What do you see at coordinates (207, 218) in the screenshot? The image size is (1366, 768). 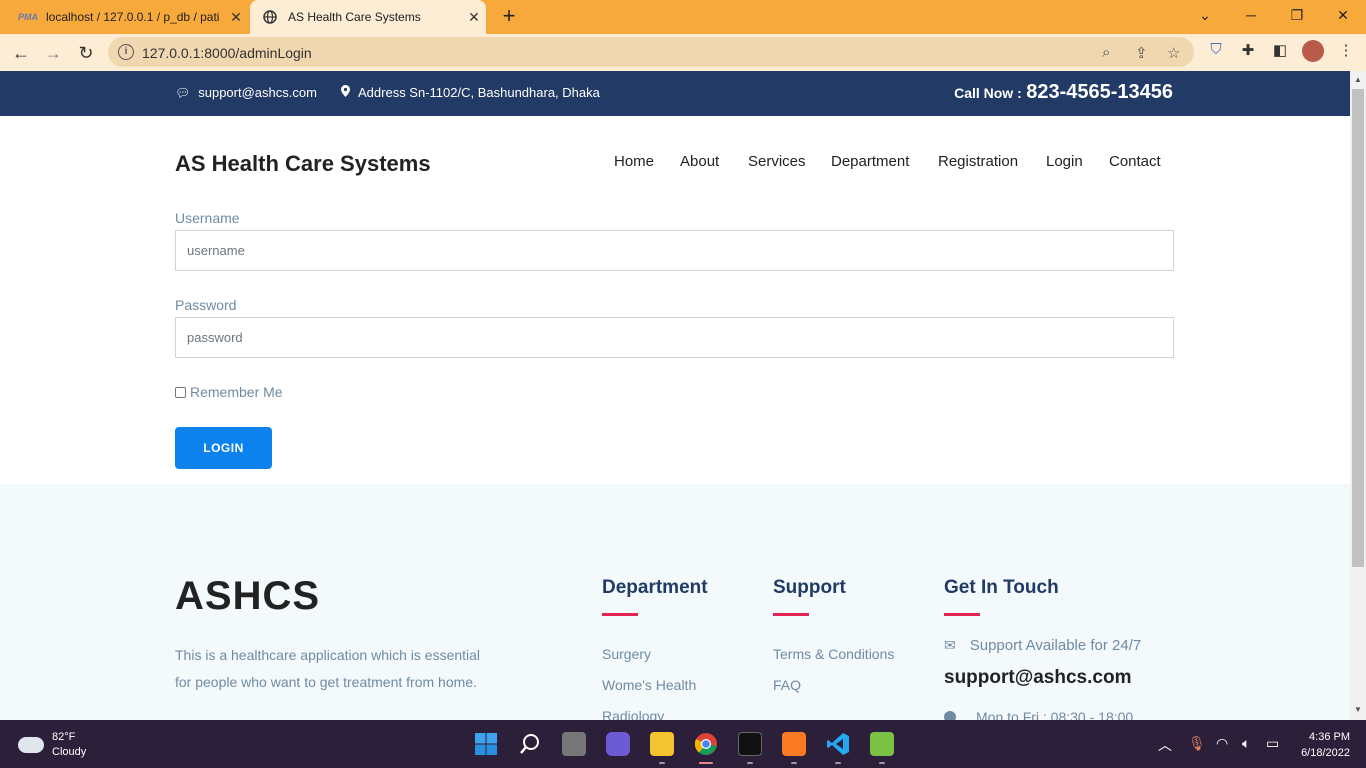 I see `username-label: Username` at bounding box center [207, 218].